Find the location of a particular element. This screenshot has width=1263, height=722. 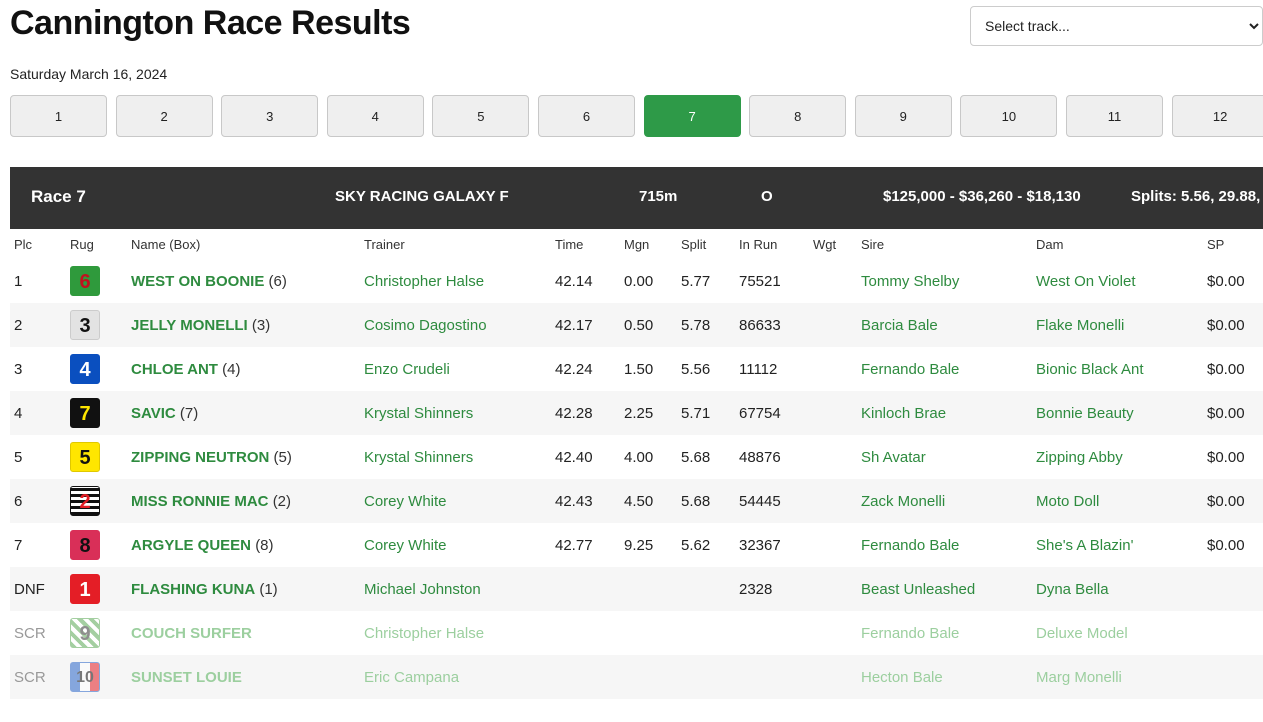

cell-sire: Zack Monelli is located at coordinates (944, 501).